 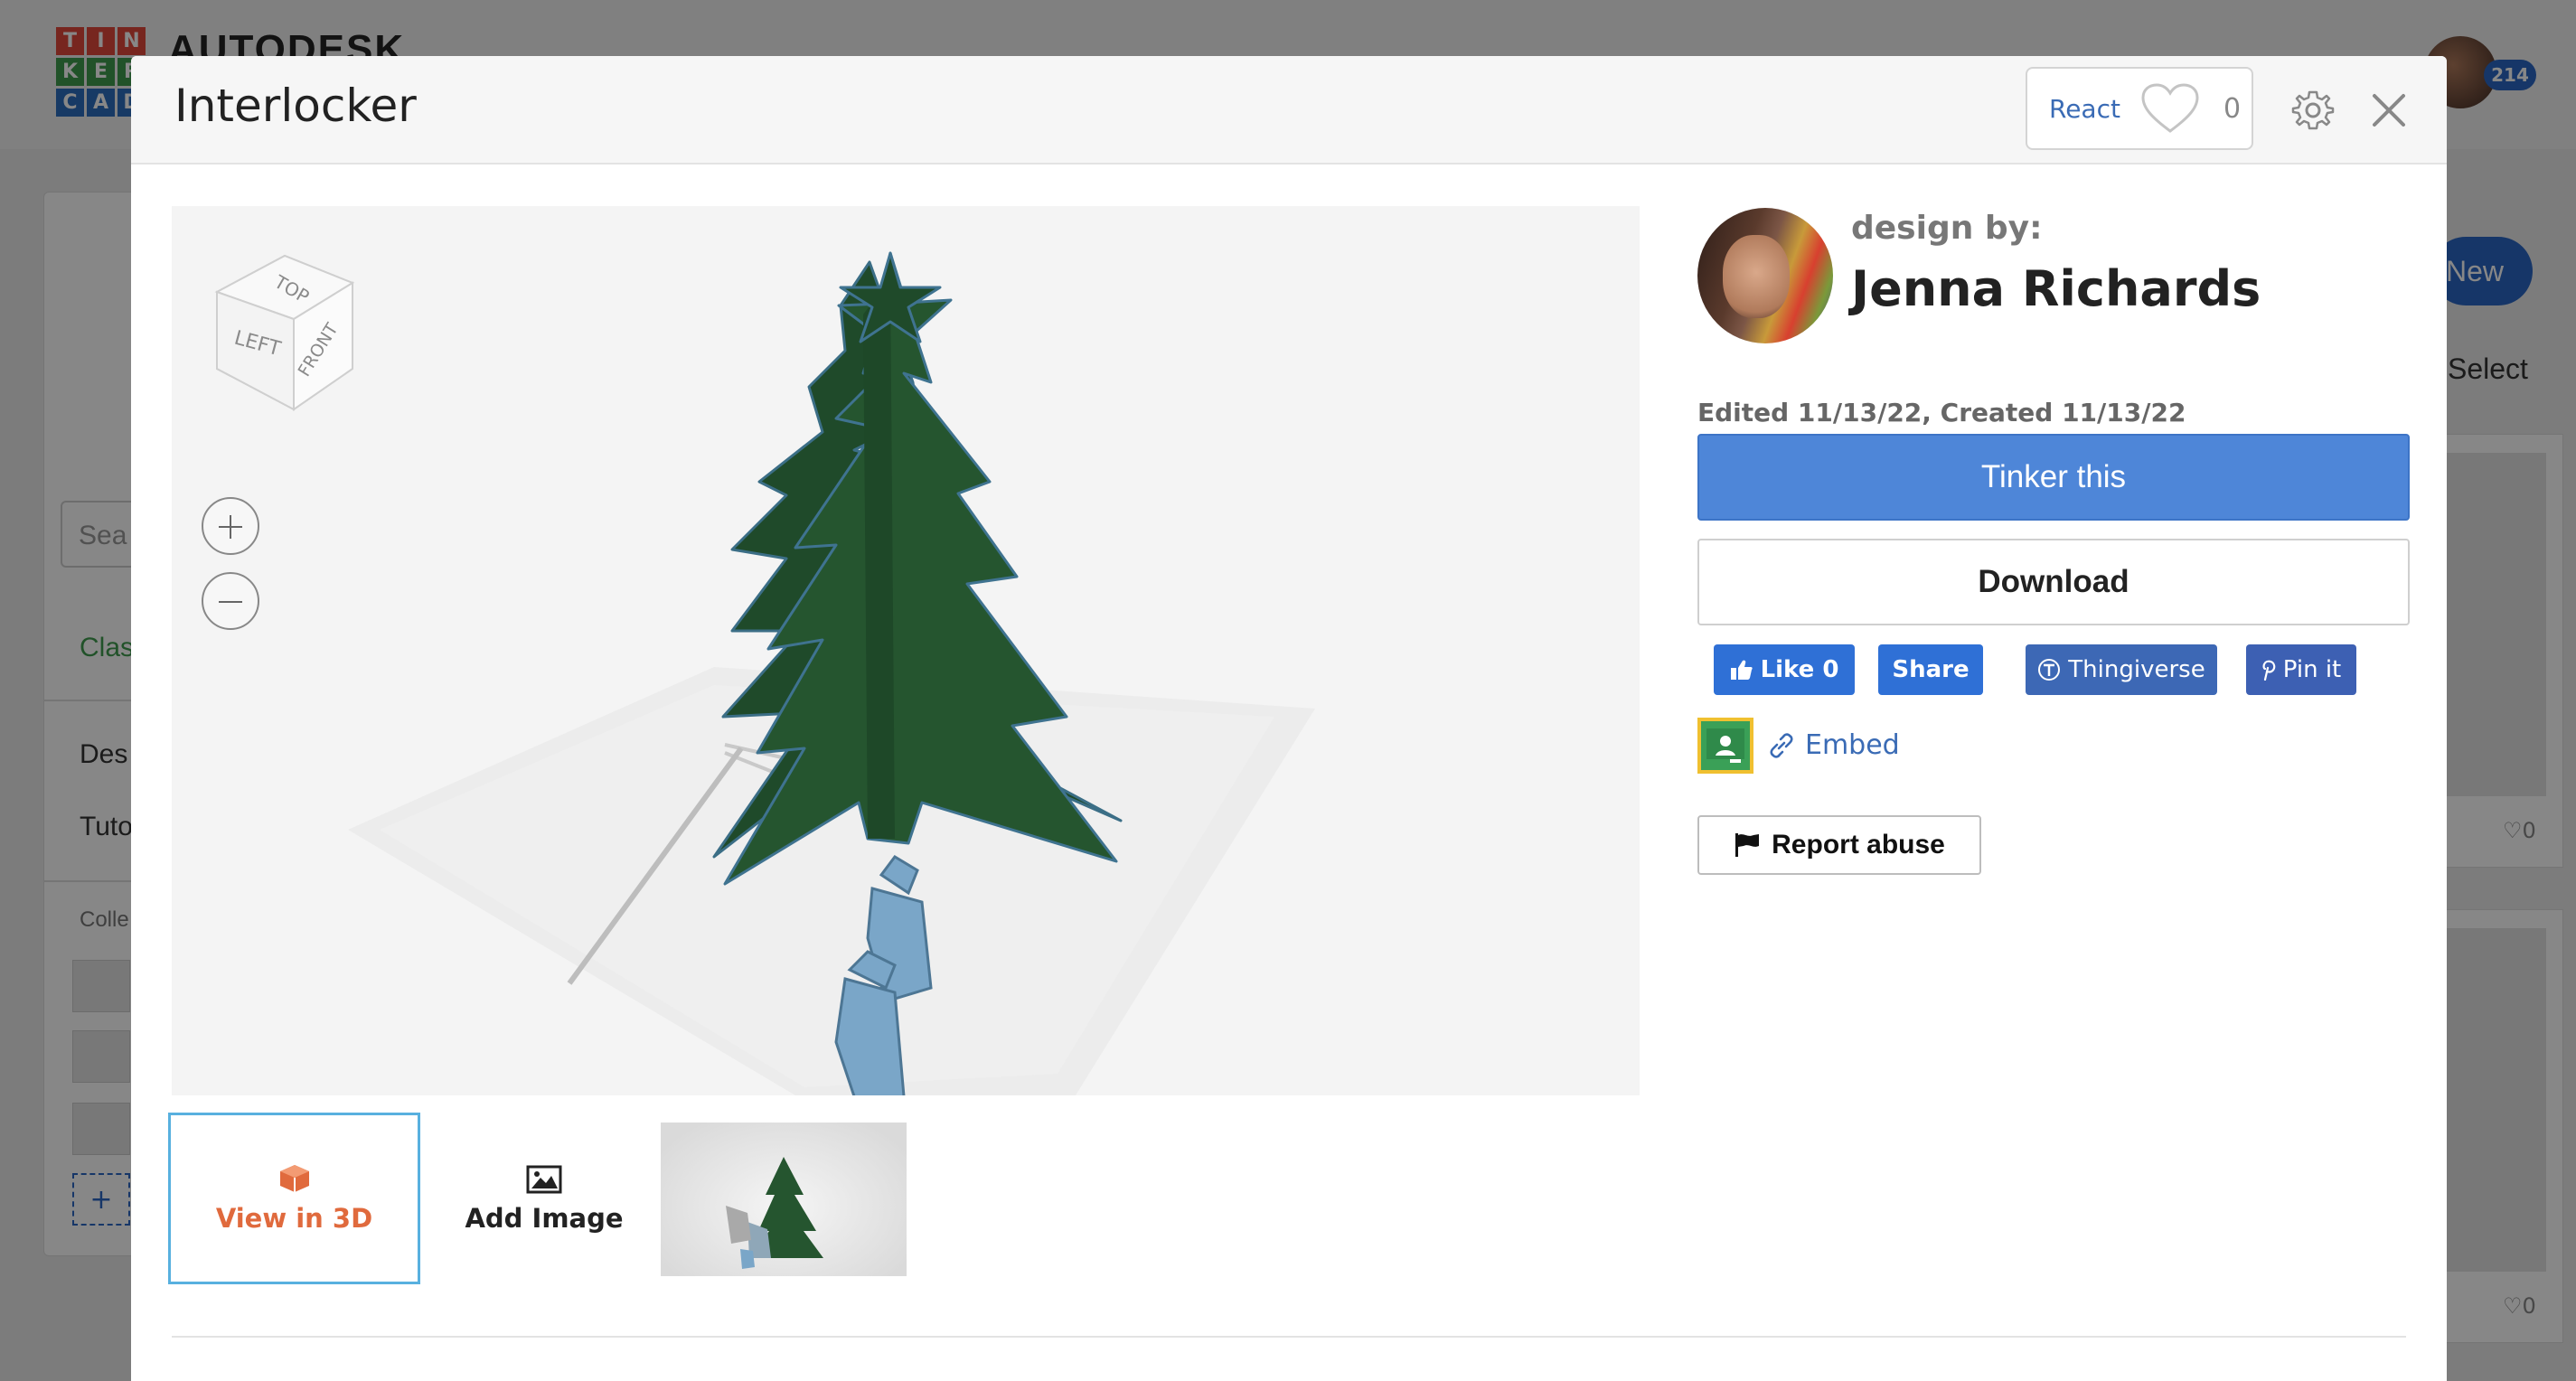 What do you see at coordinates (544, 1179) in the screenshot?
I see `image-icon` at bounding box center [544, 1179].